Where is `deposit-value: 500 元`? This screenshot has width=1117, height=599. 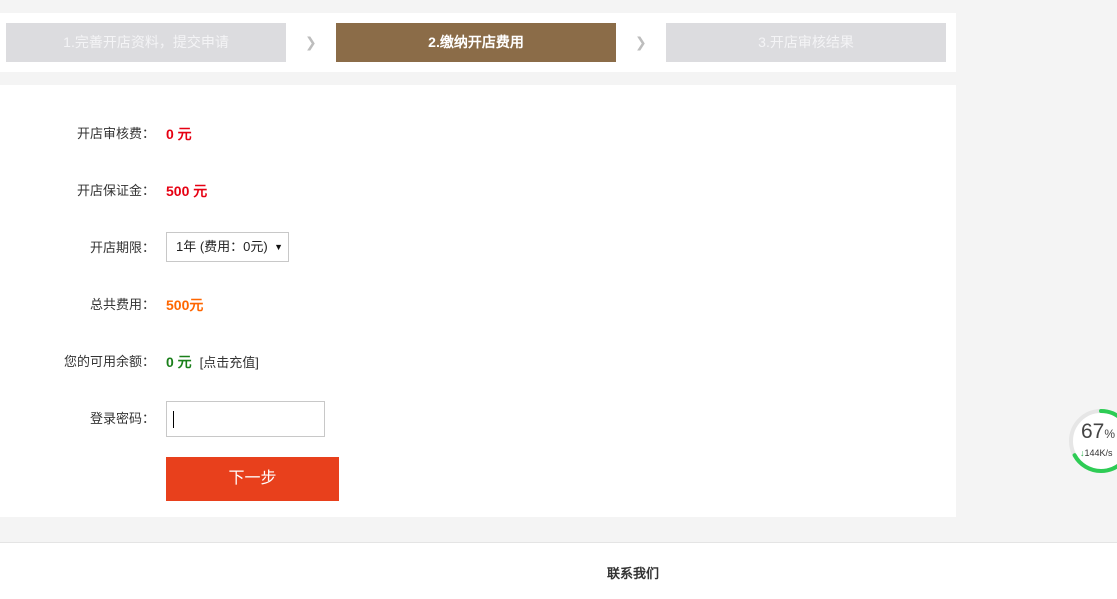 deposit-value: 500 元 is located at coordinates (187, 191).